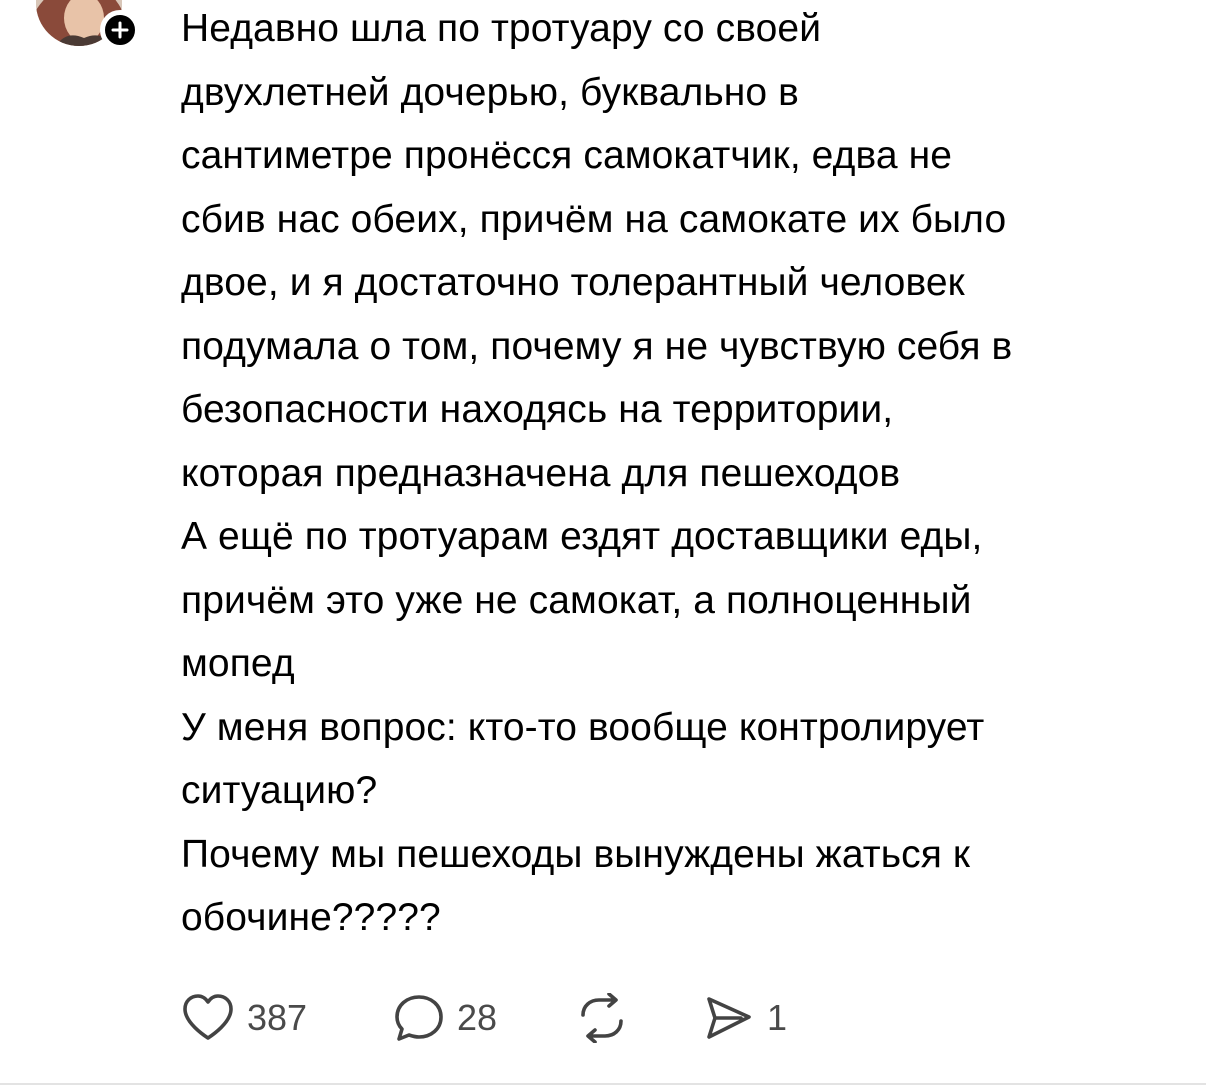 The image size is (1206, 1087). I want to click on follow-button, so click(120, 30).